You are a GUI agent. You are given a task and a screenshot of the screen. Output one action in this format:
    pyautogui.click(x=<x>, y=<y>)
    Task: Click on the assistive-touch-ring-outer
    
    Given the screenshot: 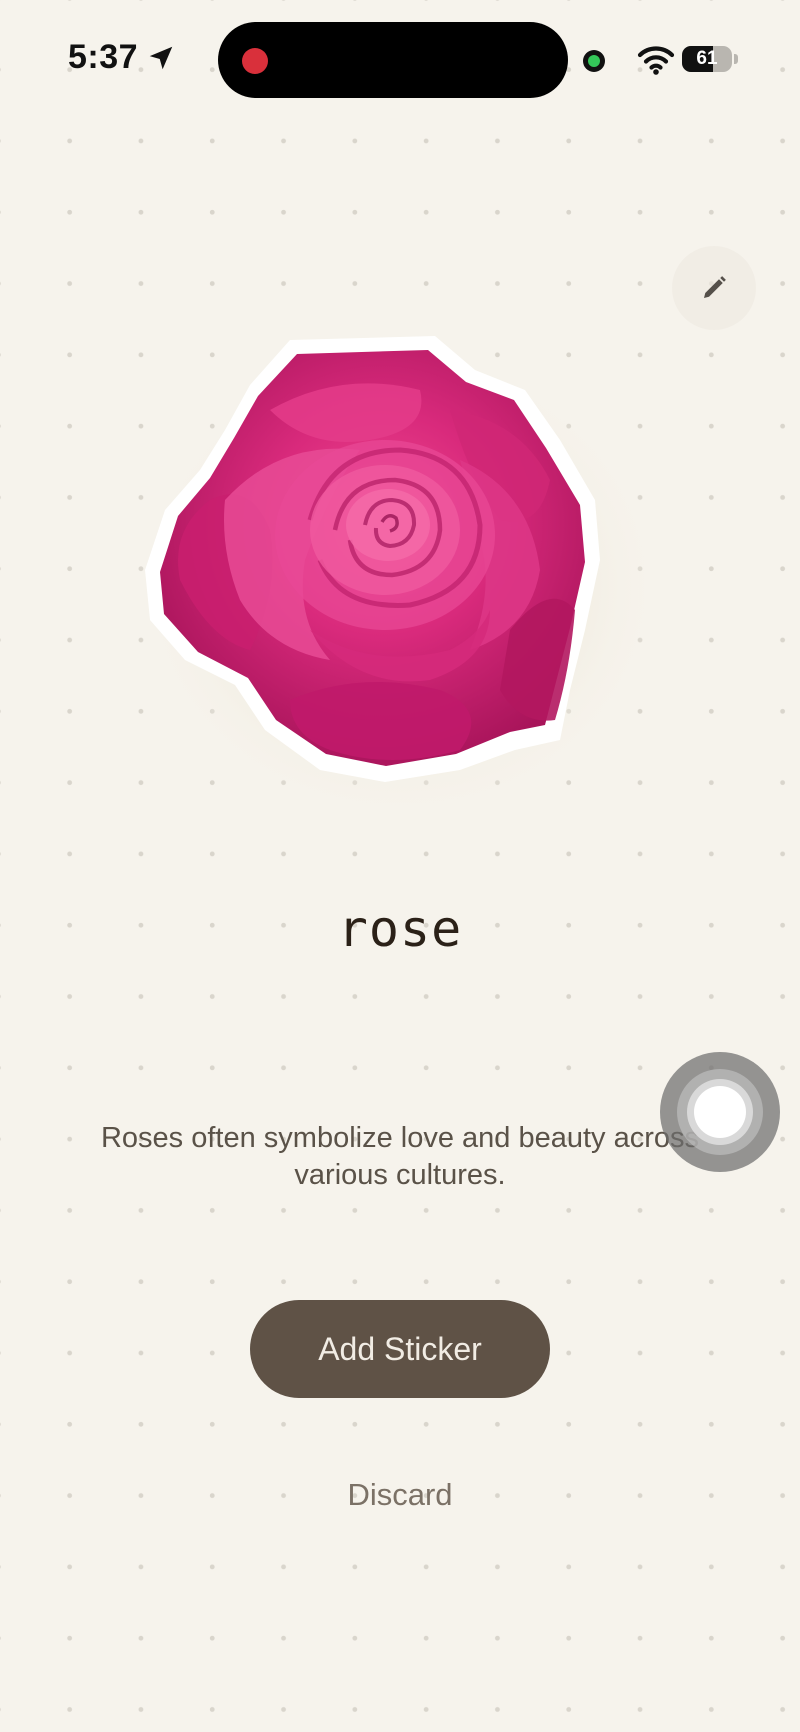 What is the action you would take?
    pyautogui.click(x=720, y=1112)
    